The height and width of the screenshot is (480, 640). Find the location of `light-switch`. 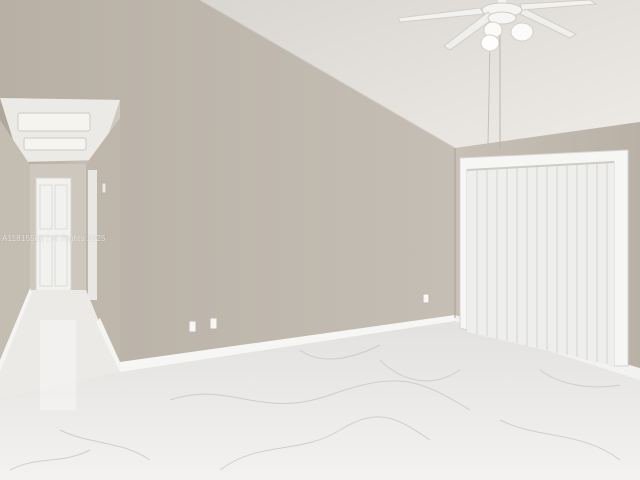

light-switch is located at coordinates (104, 188).